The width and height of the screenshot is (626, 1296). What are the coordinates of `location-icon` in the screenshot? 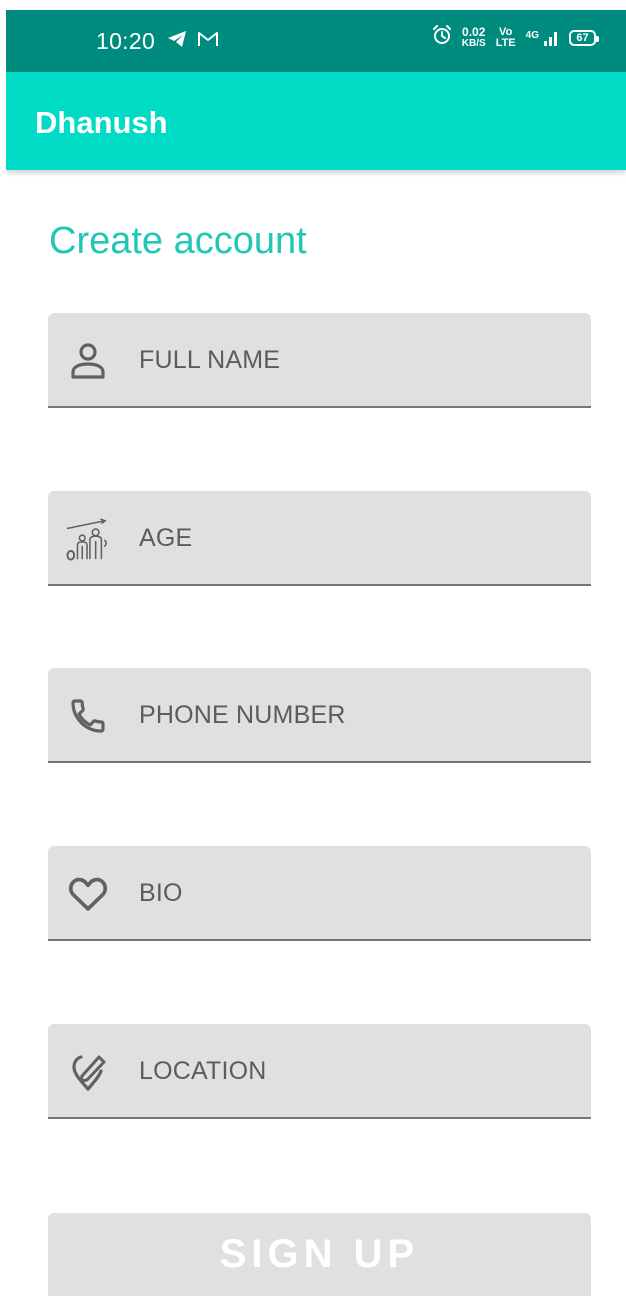 It's located at (88, 1072).